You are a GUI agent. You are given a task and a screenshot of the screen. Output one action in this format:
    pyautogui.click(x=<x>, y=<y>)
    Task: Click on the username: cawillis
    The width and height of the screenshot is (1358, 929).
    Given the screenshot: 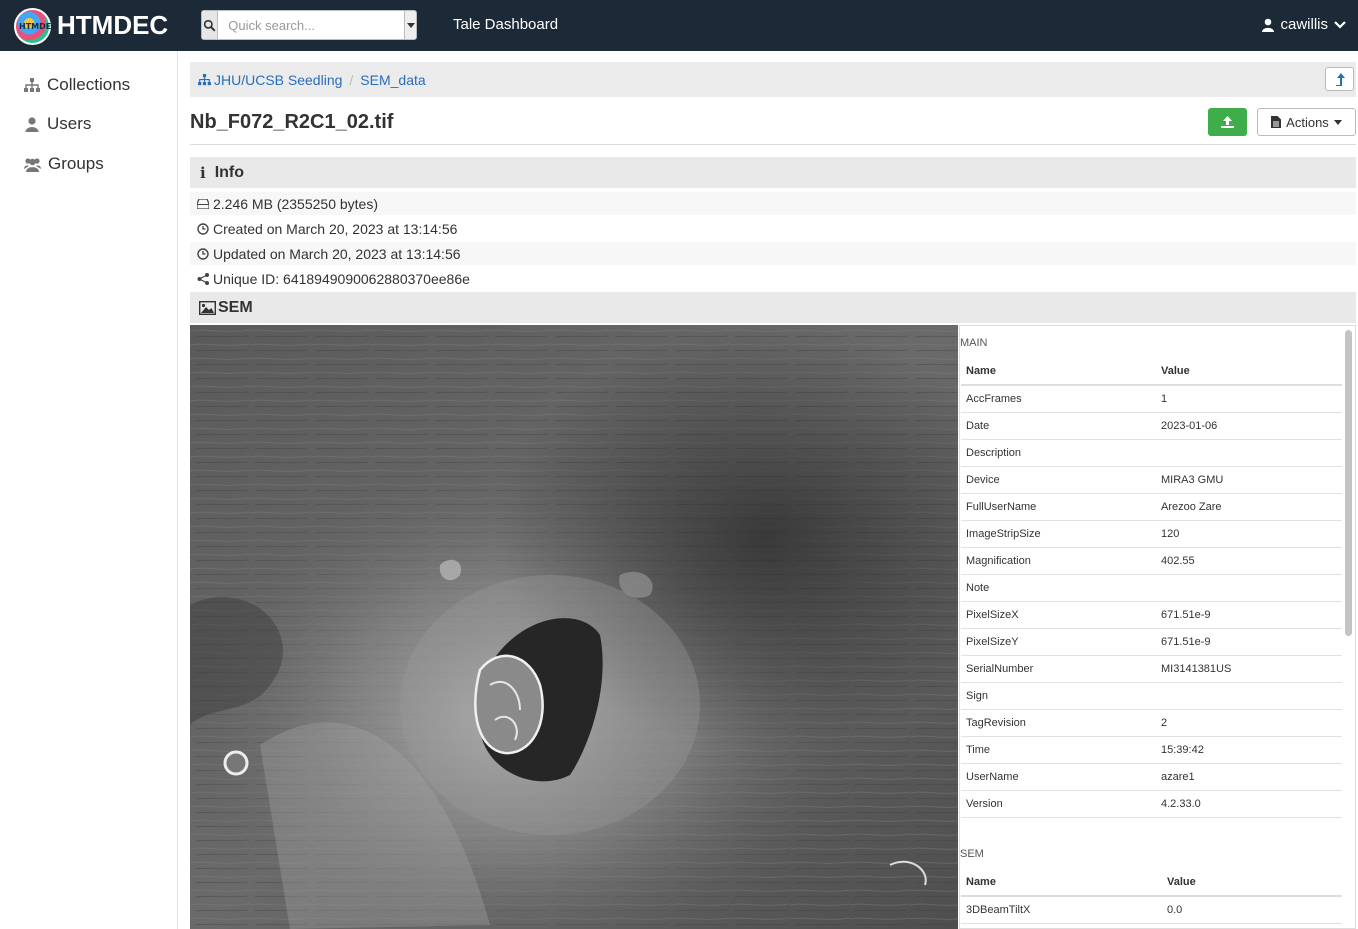 What is the action you would take?
    pyautogui.click(x=1304, y=24)
    